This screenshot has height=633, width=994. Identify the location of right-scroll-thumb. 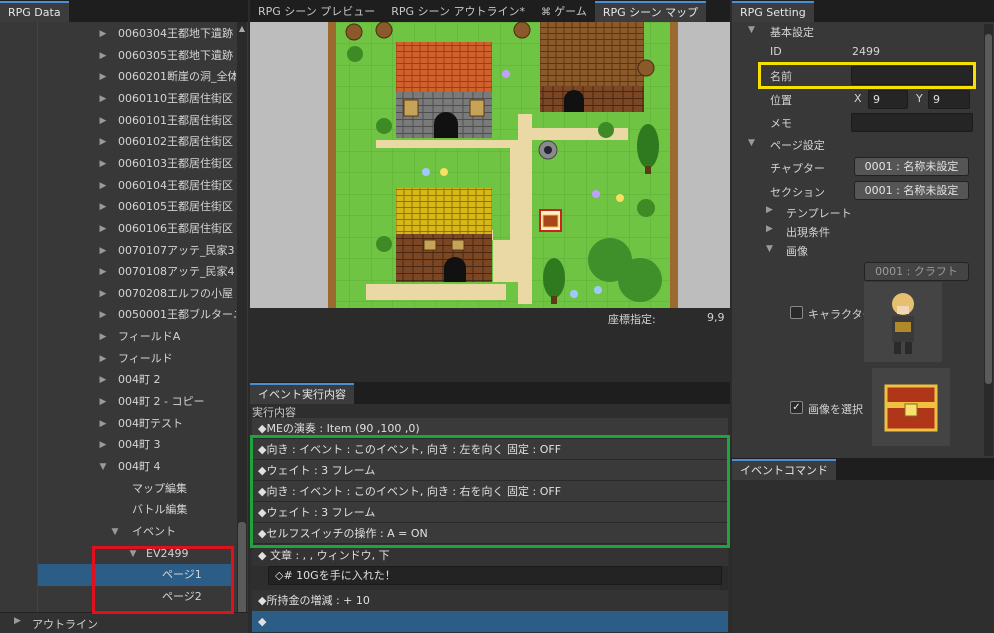
(988, 209).